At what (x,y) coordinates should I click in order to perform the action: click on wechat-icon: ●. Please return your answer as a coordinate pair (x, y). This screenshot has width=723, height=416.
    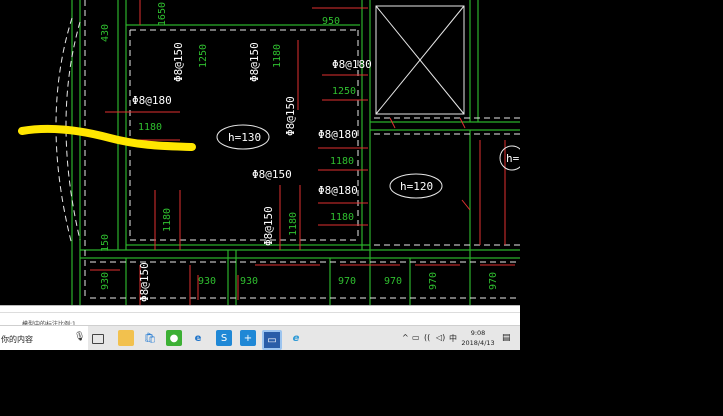
    Looking at the image, I should click on (174, 338).